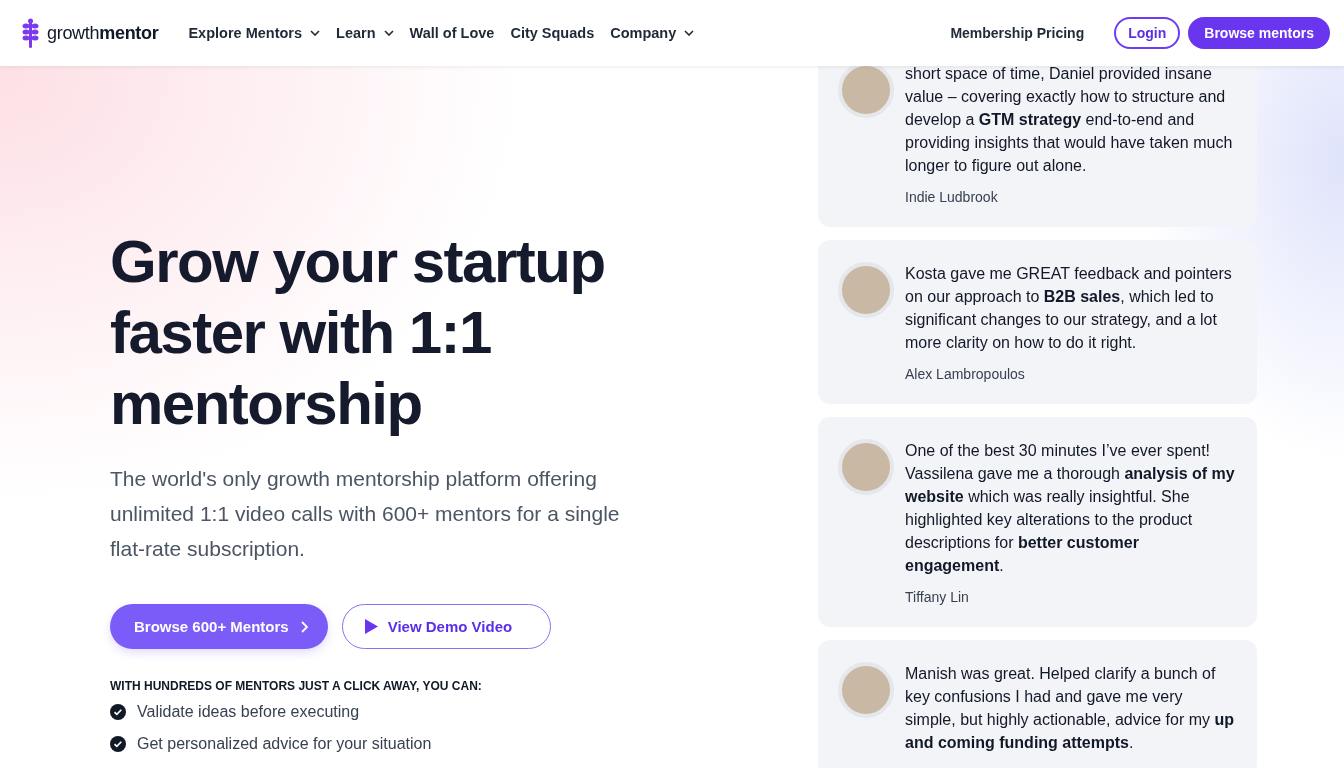 The height and width of the screenshot is (768, 1344). Describe the element at coordinates (1017, 33) in the screenshot. I see `membership-pricing-link: Membership Pricing` at that location.